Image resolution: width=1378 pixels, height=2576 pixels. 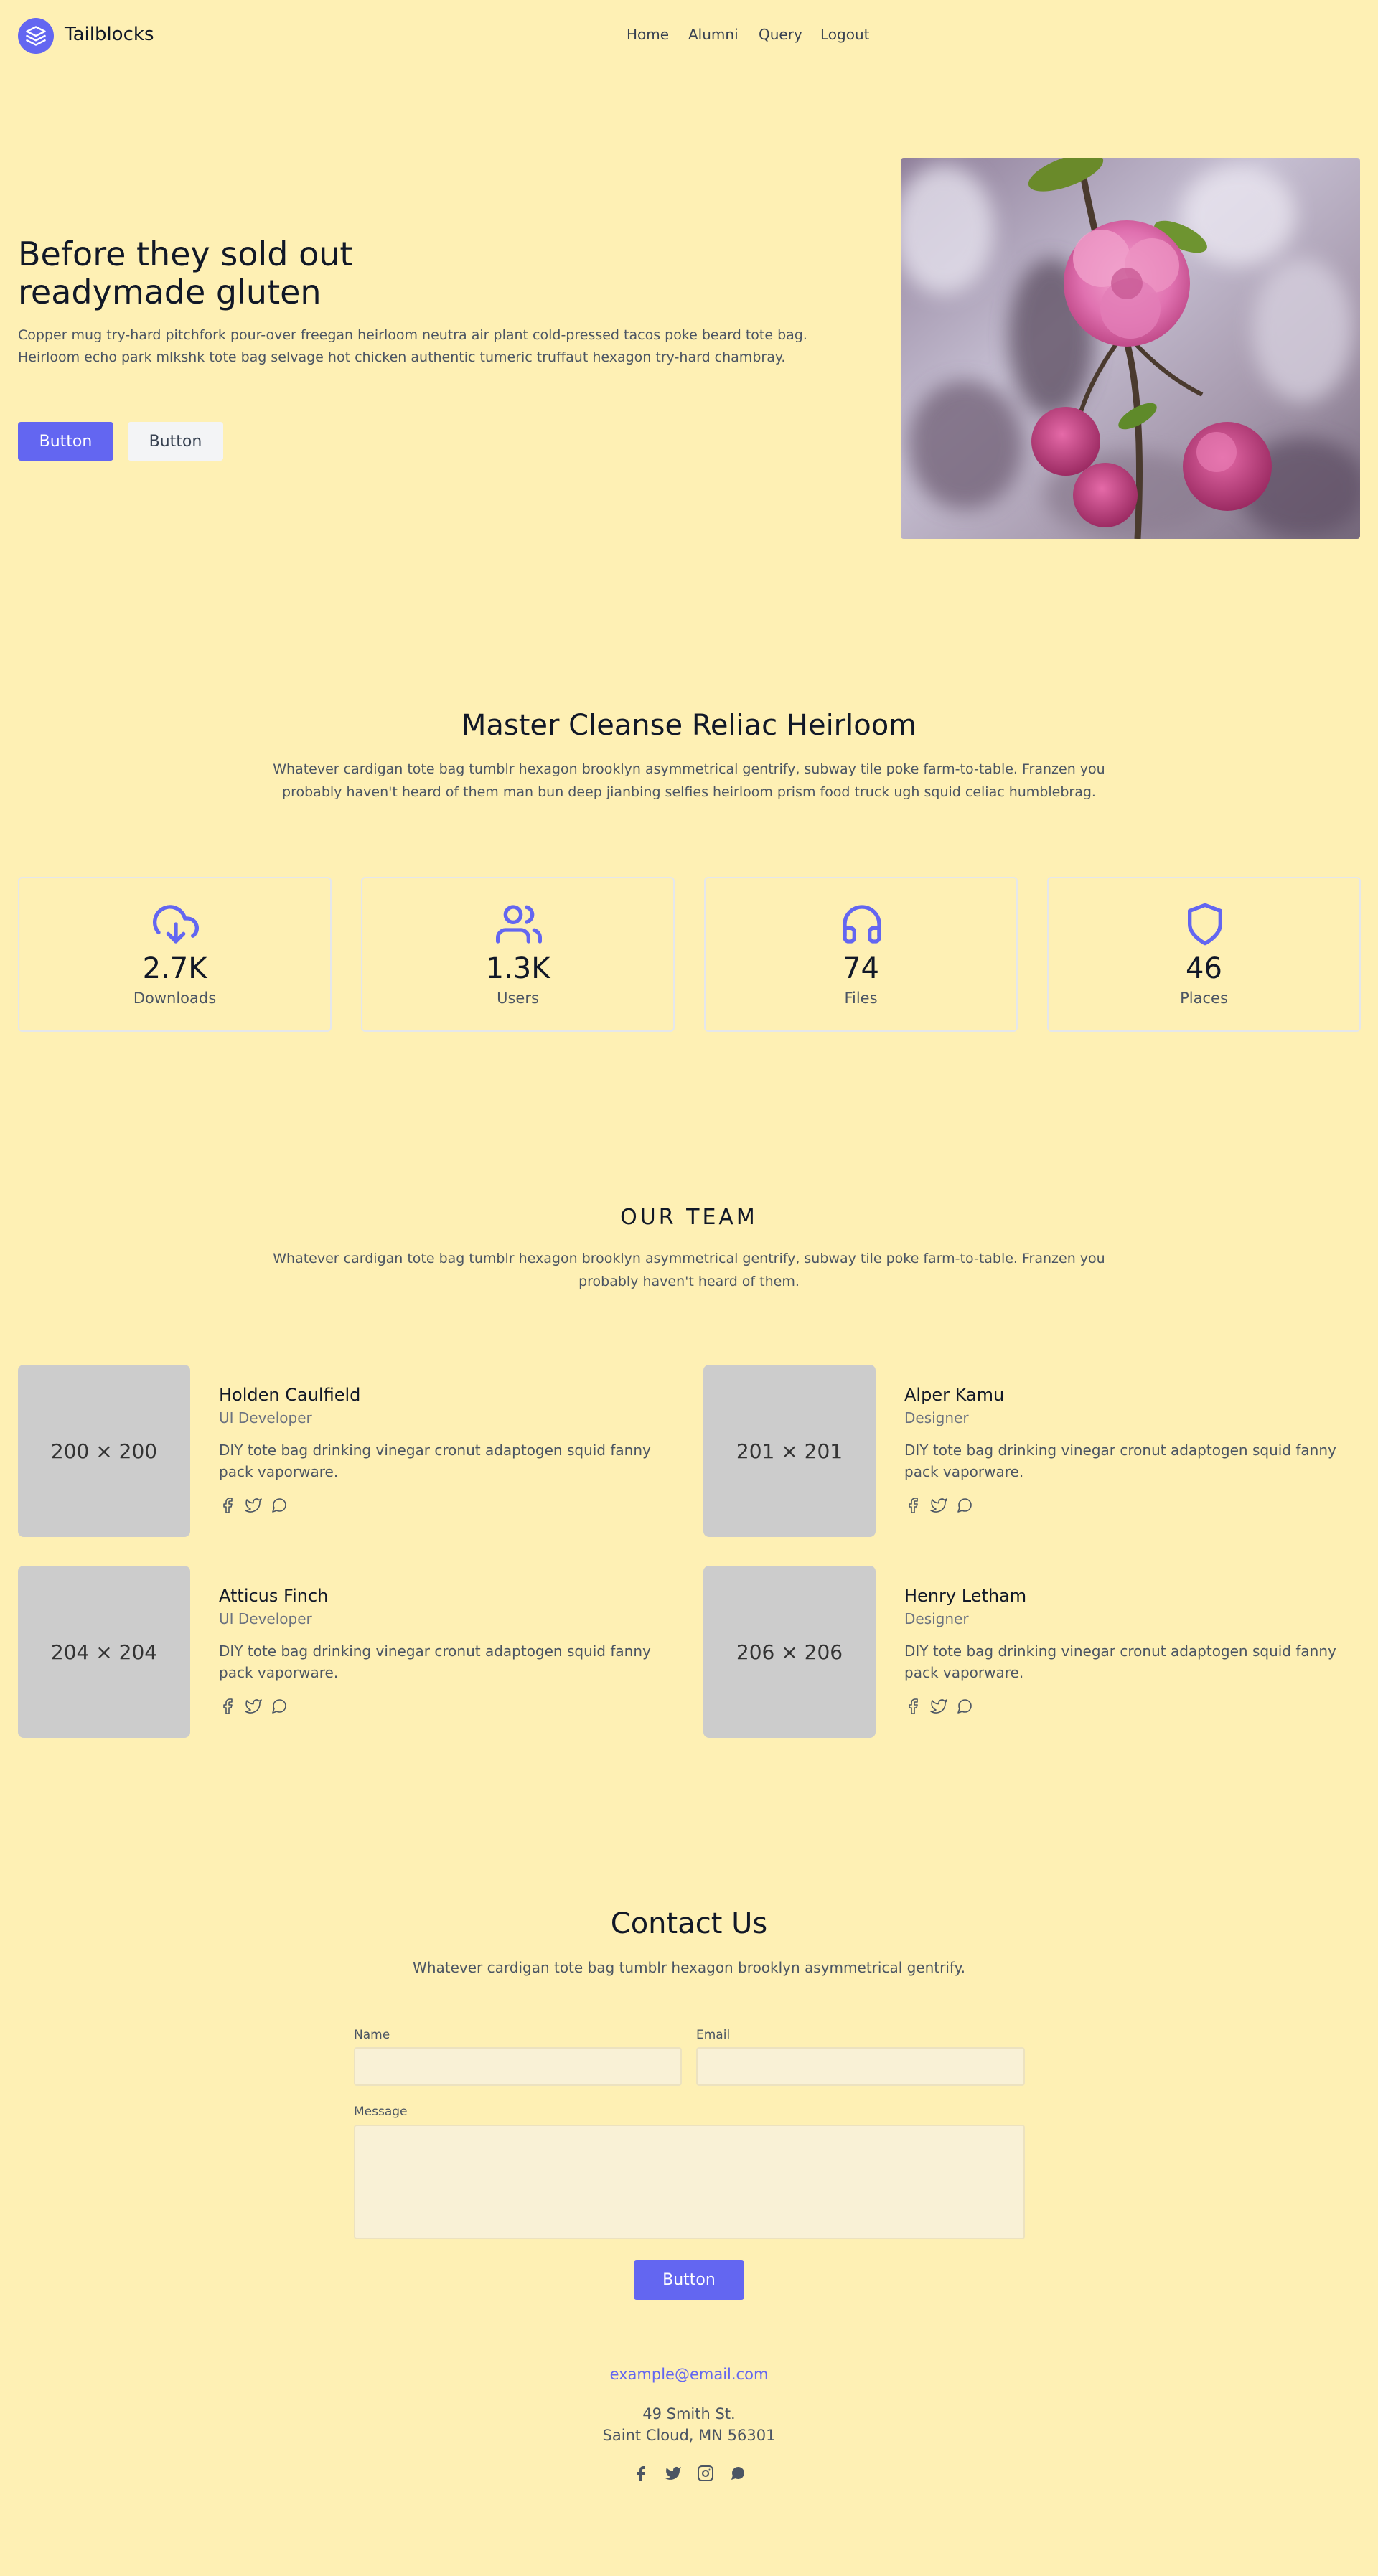 I want to click on stat-value: 2.7K, so click(x=174, y=968).